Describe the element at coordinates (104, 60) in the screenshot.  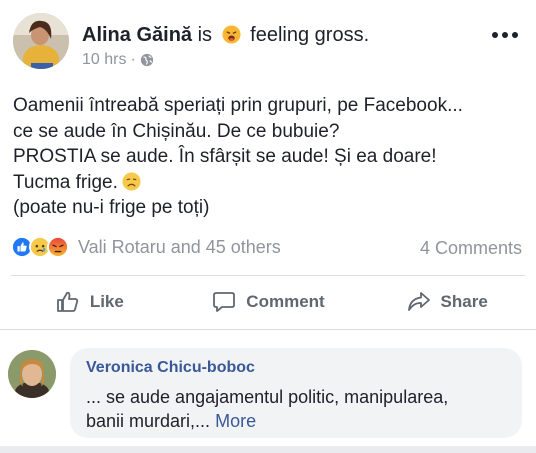
I see `post-timestamp: 10 hrs` at that location.